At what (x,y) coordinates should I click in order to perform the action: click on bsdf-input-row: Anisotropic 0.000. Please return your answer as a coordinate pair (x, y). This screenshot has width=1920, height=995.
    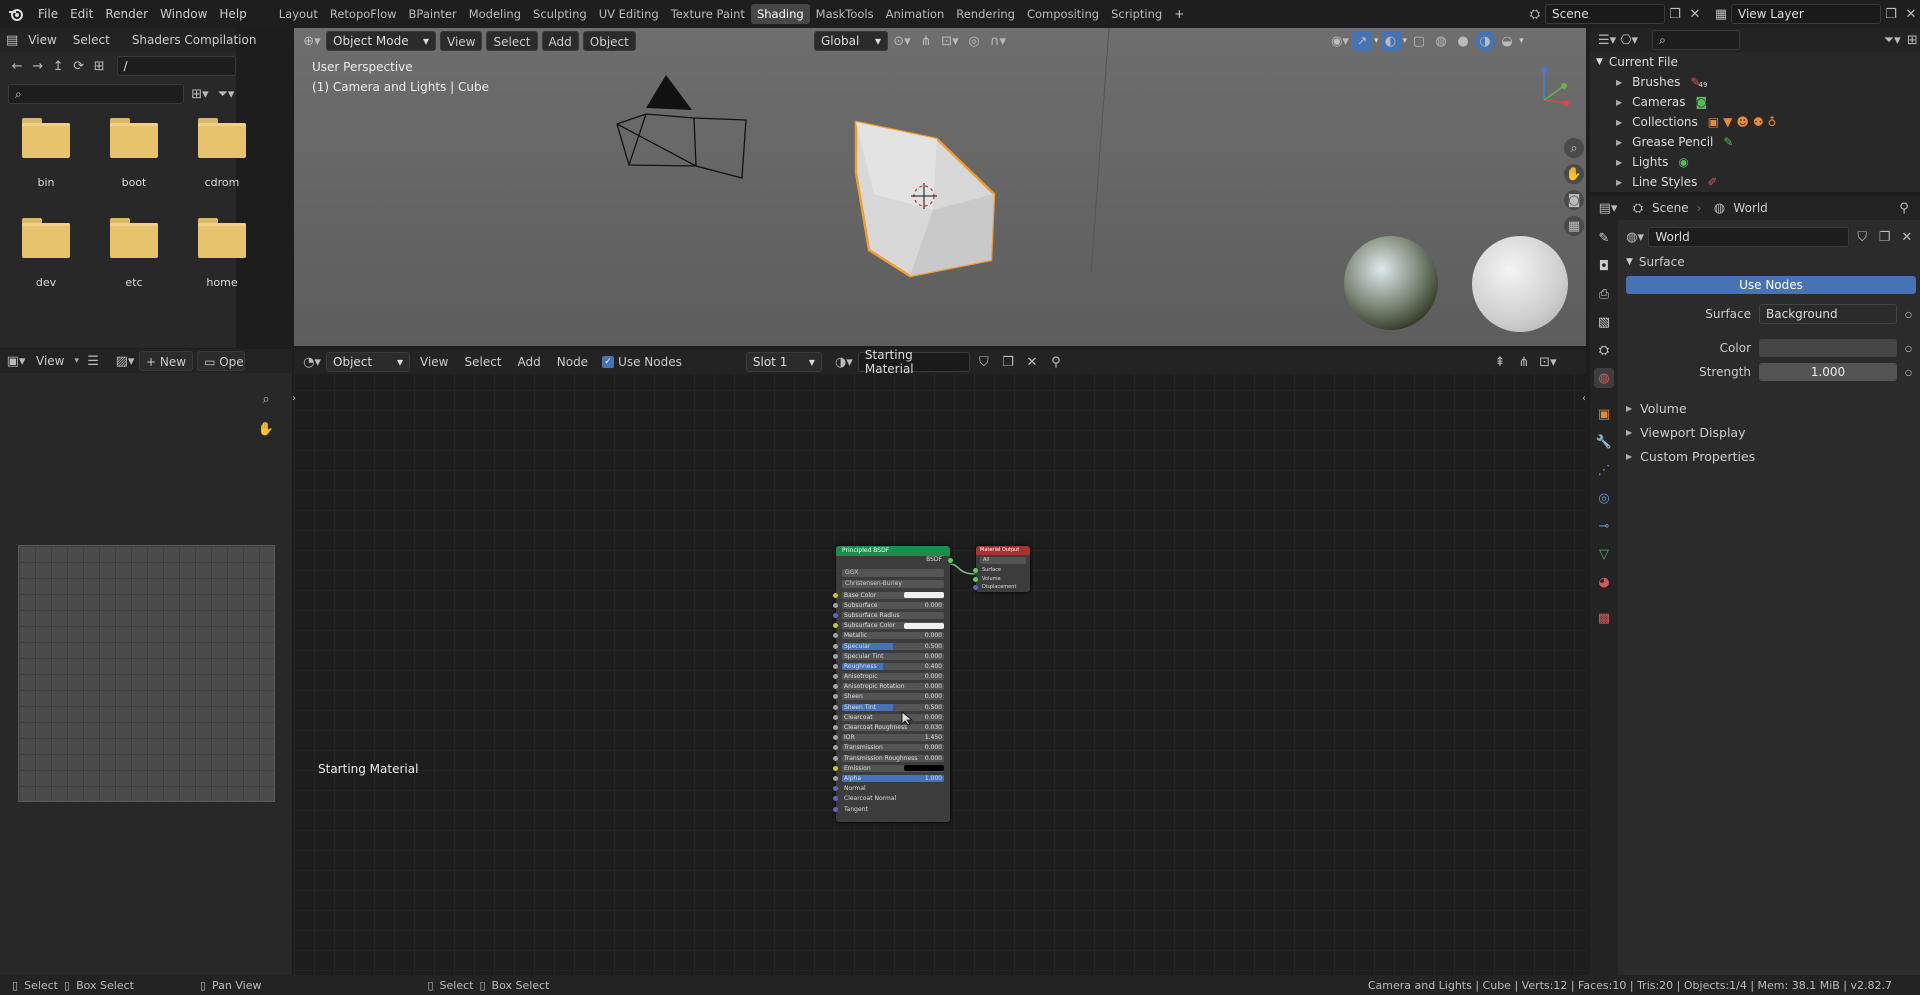
    Looking at the image, I should click on (891, 677).